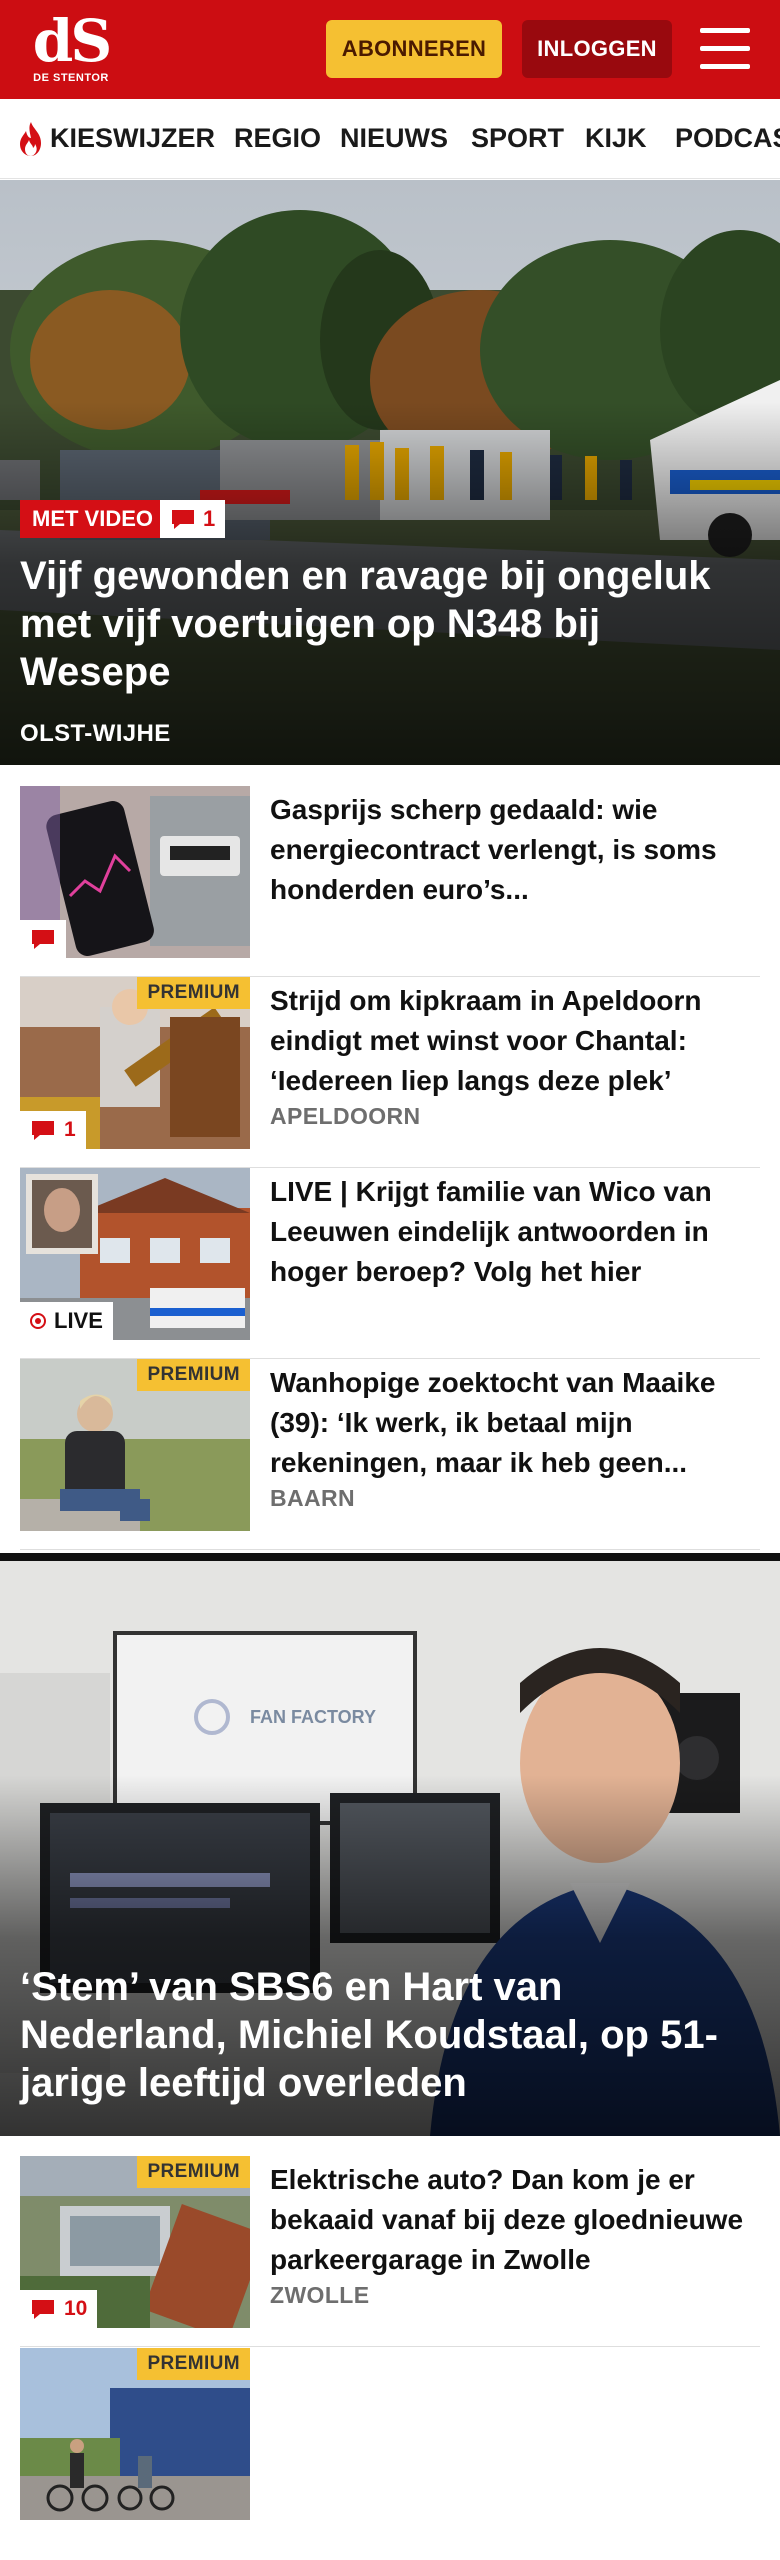 The width and height of the screenshot is (780, 2560). I want to click on live-label: LIVE, so click(78, 1320).